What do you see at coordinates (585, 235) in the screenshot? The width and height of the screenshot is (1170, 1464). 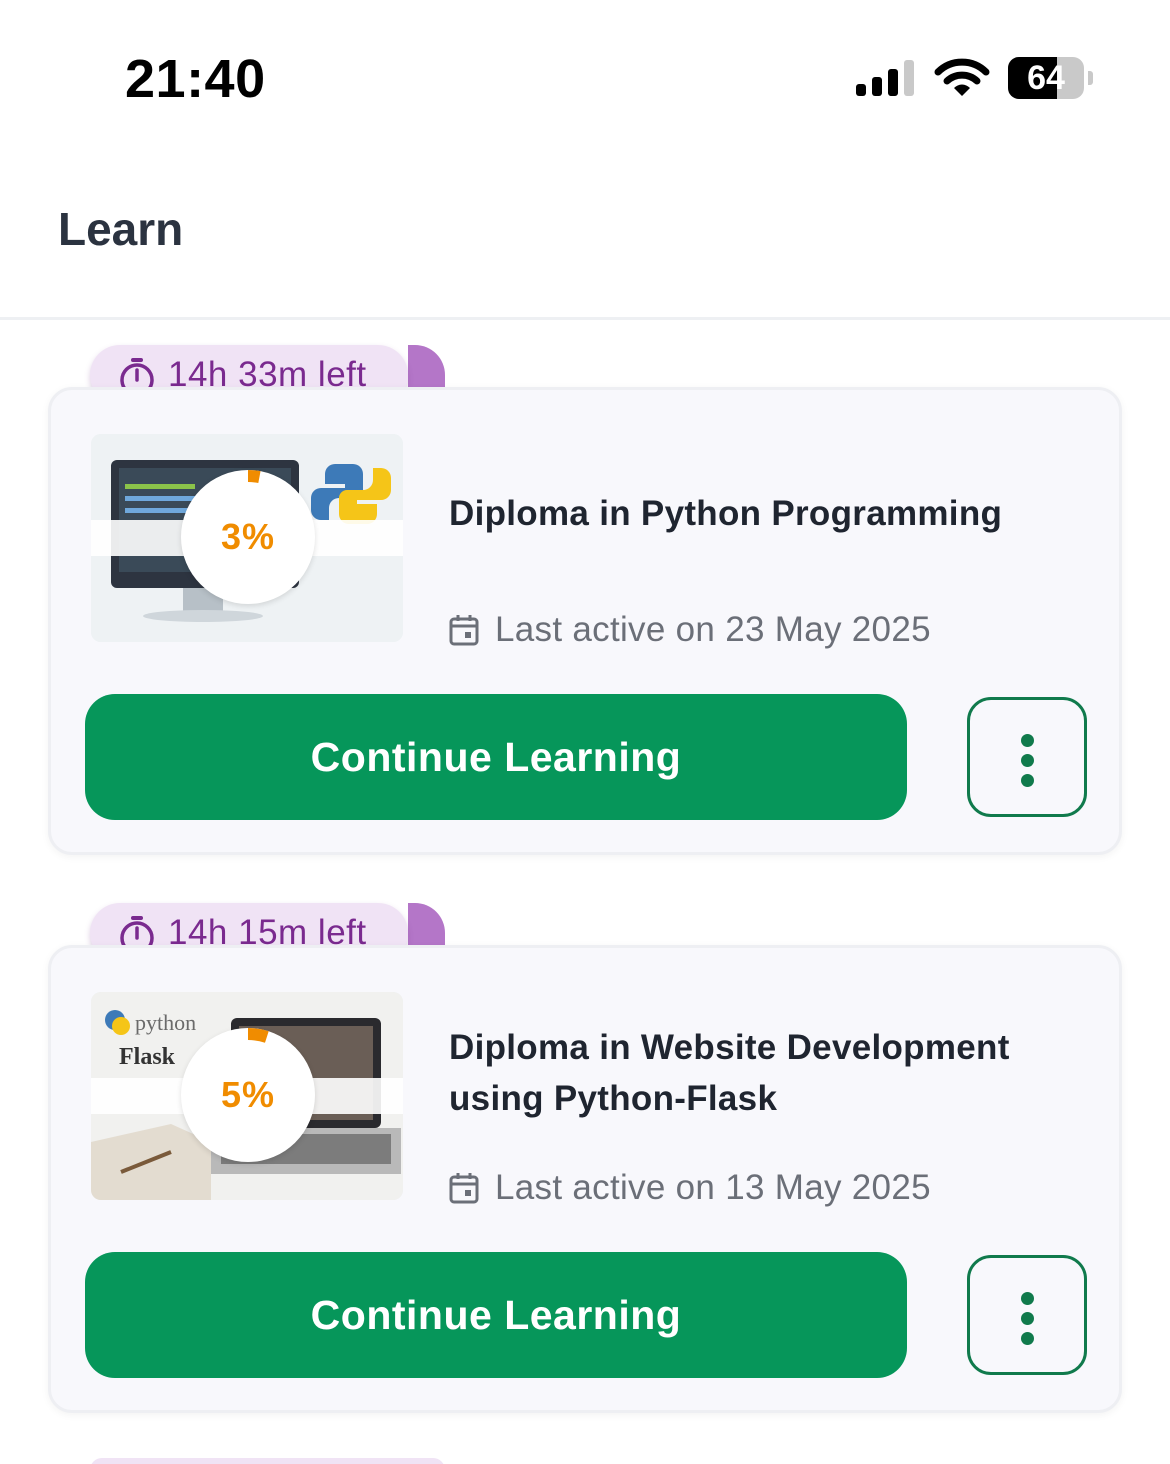 I see `page-header: Learn` at bounding box center [585, 235].